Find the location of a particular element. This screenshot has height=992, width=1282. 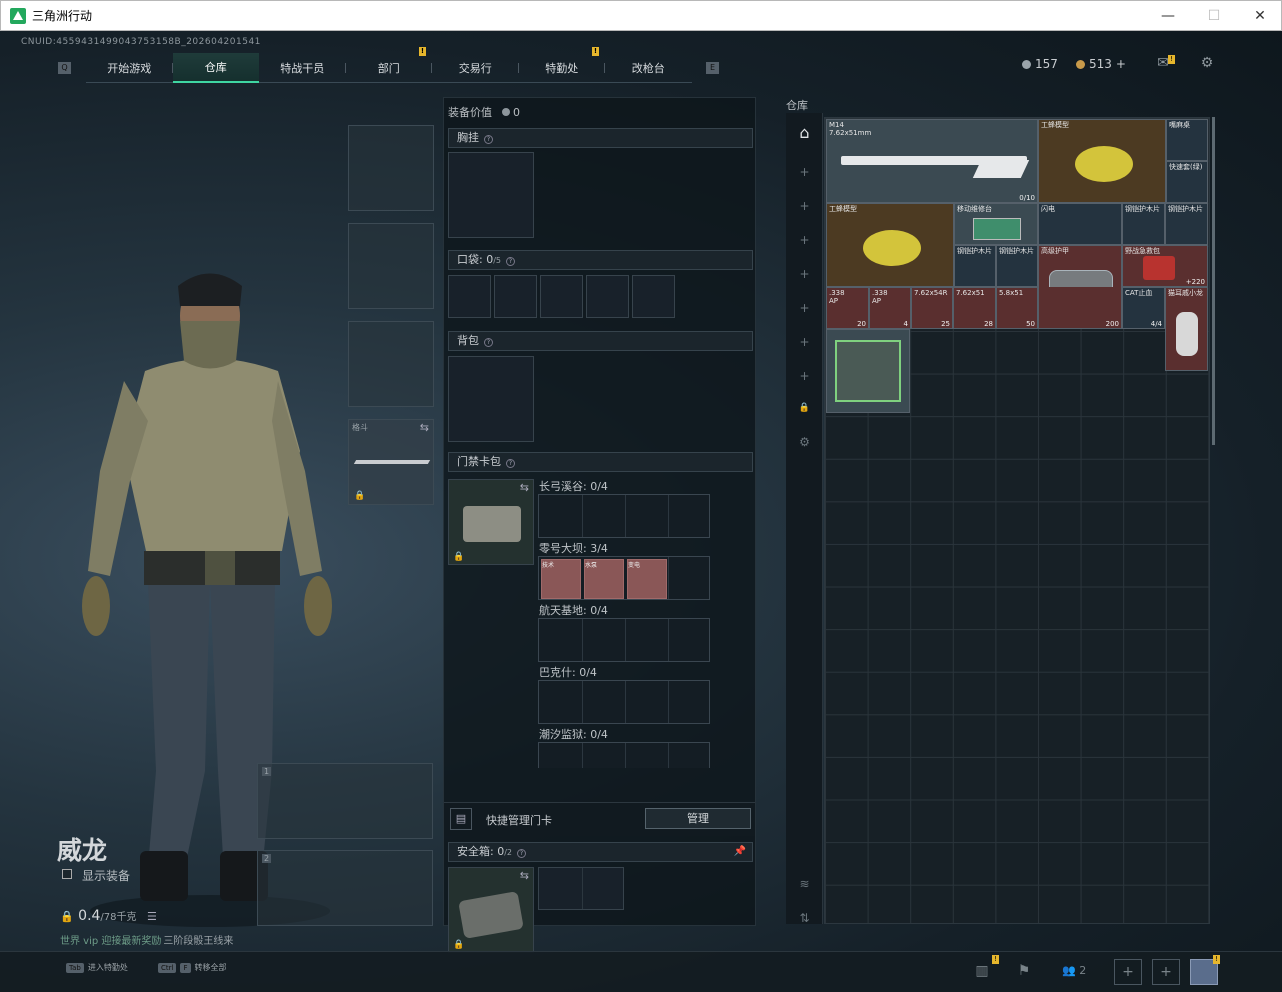

chest-rig-slot is located at coordinates (491, 195).